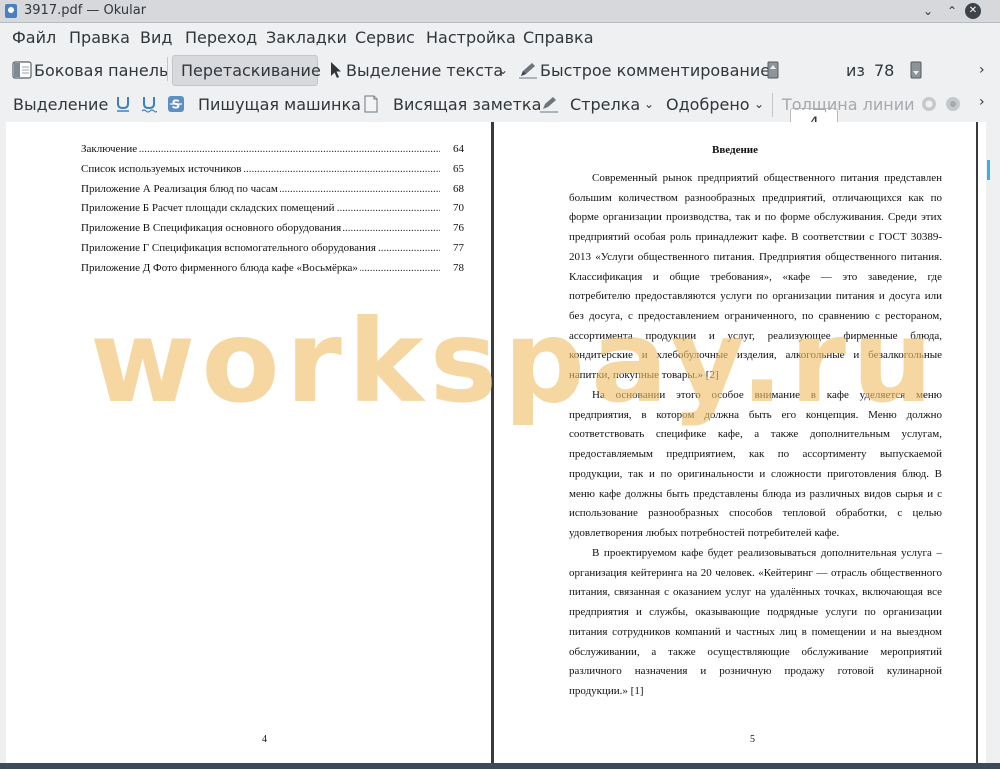 The width and height of the screenshot is (1000, 769). What do you see at coordinates (605, 104) in the screenshot?
I see `arrow-tool: Стрелка` at bounding box center [605, 104].